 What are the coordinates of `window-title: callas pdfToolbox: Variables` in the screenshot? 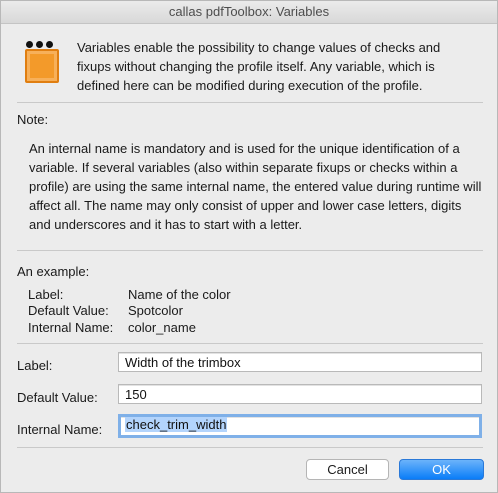 It's located at (249, 12).